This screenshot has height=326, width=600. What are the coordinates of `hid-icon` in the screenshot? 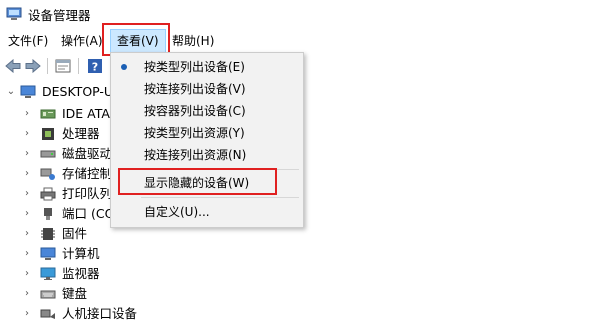 It's located at (47, 314).